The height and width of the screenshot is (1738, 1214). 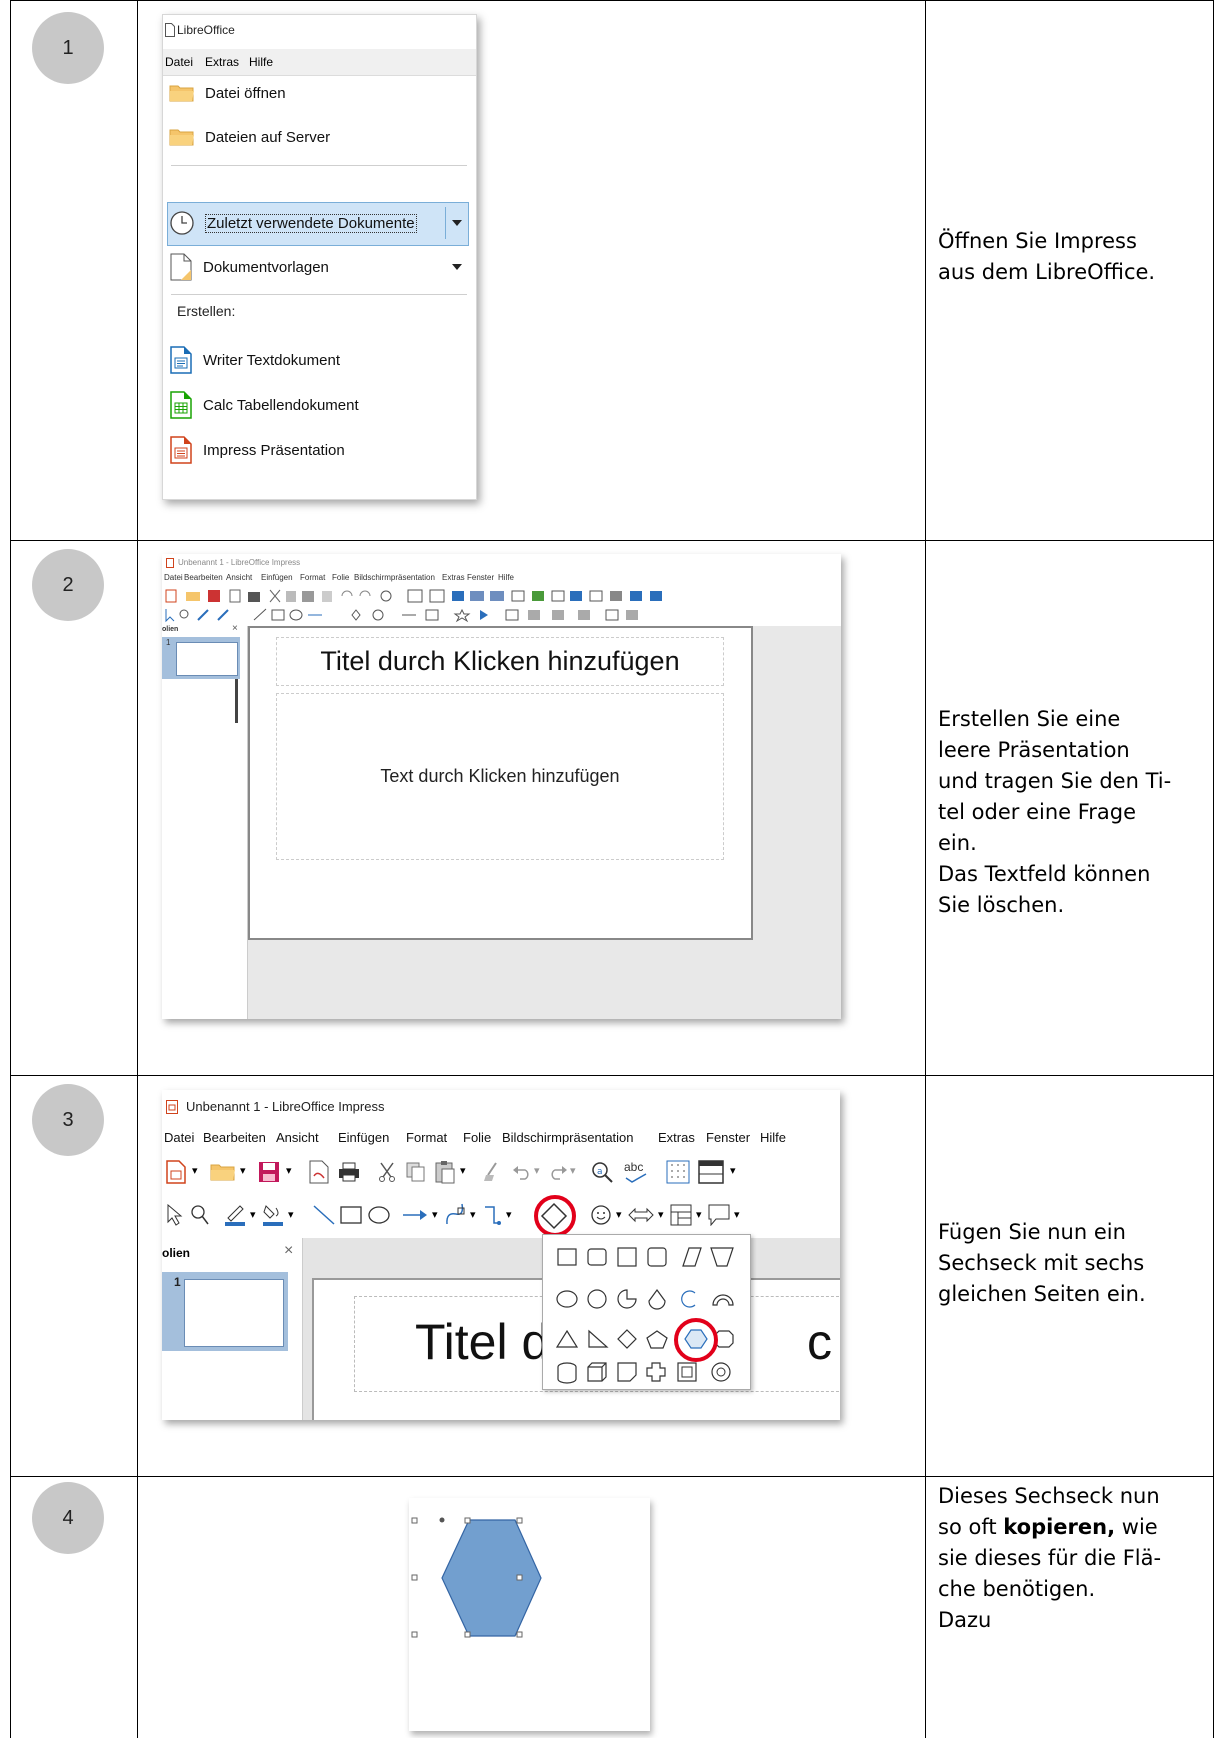 What do you see at coordinates (455, 1215) in the screenshot?
I see `curve-tool-icon` at bounding box center [455, 1215].